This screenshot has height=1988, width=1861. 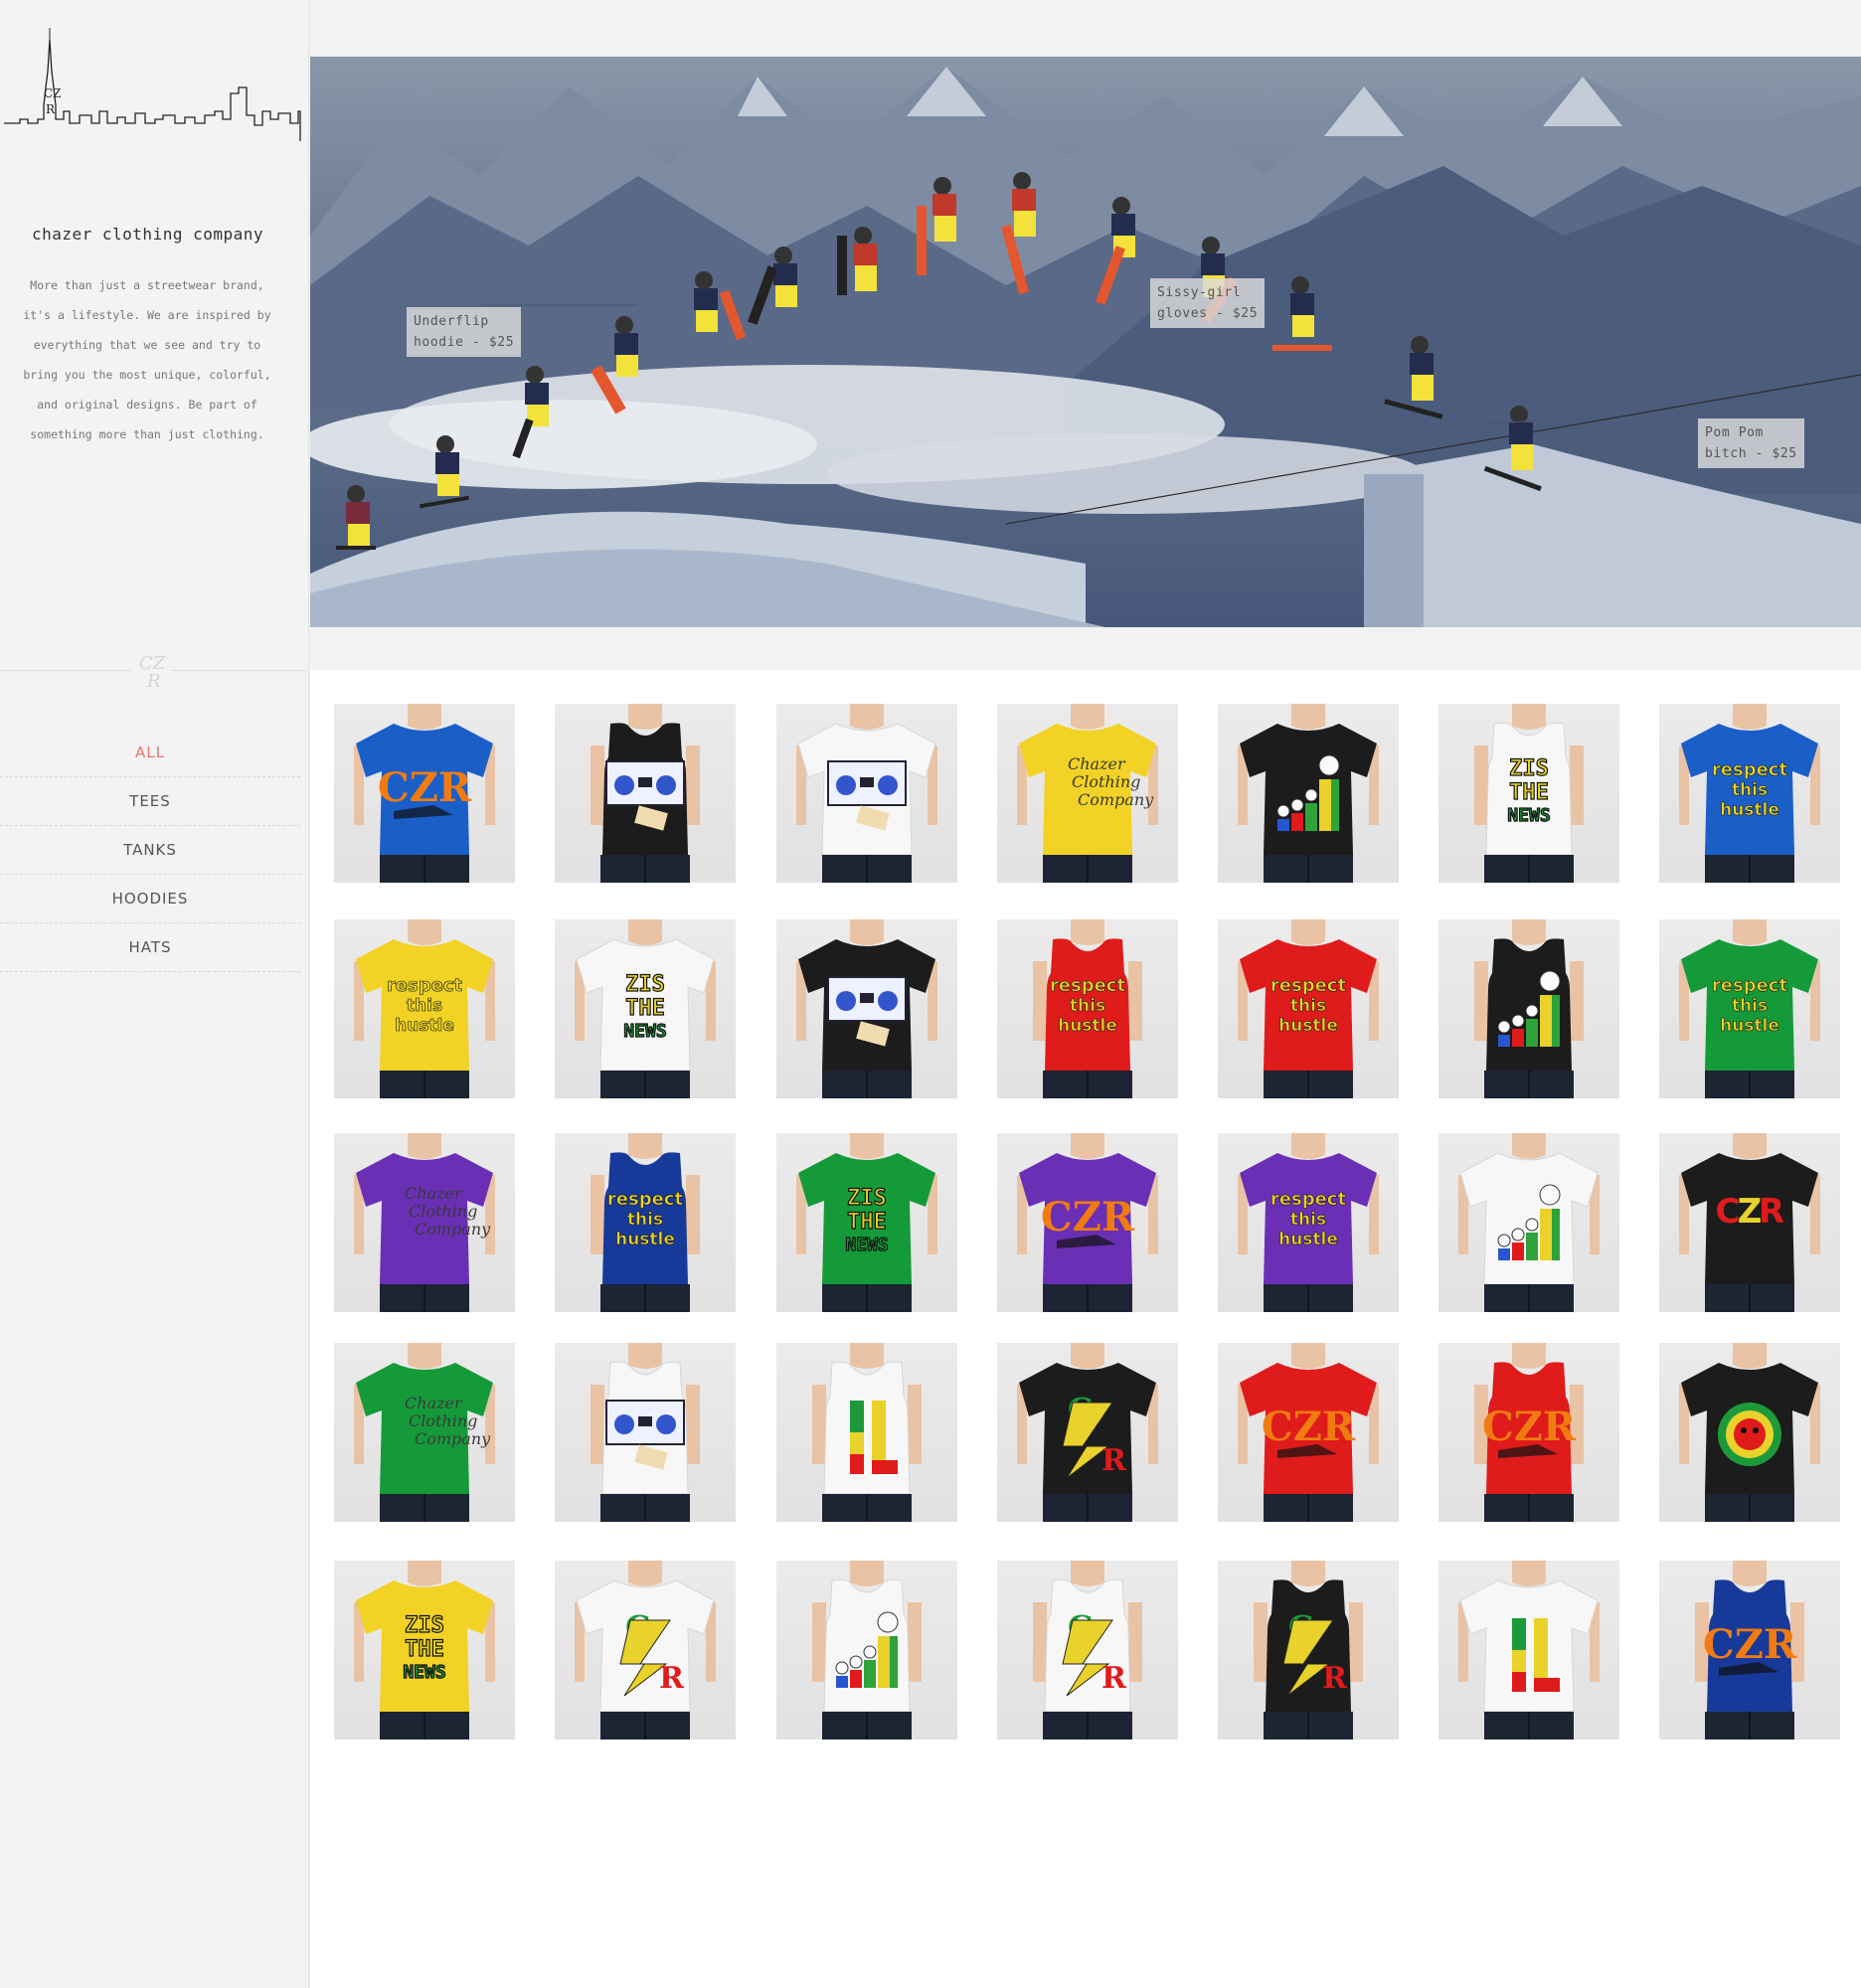 I want to click on hotspot-pom-pom: Pom Pom bitch - $25, so click(x=1751, y=443).